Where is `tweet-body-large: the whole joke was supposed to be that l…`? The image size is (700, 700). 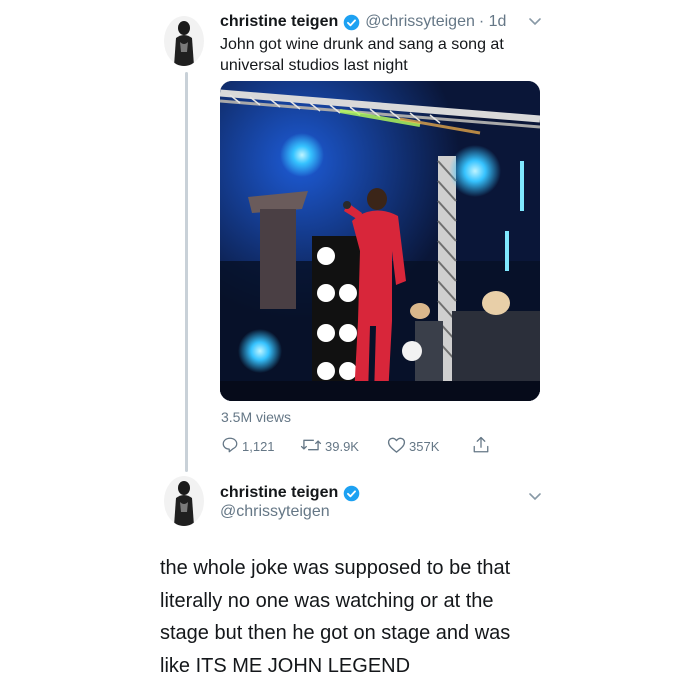 tweet-body-large: the whole joke was supposed to be that l… is located at coordinates (355, 617).